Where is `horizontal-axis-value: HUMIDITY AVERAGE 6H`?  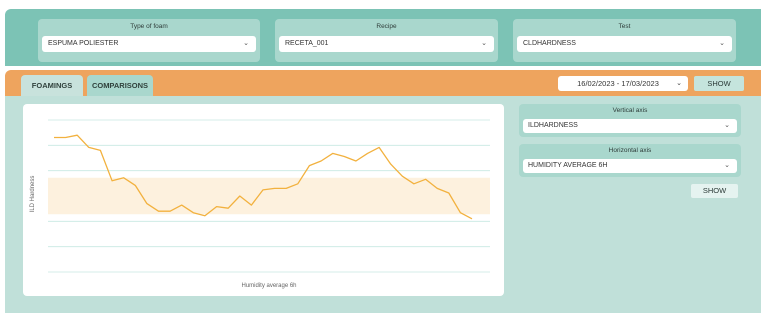
horizontal-axis-value: HUMIDITY AVERAGE 6H is located at coordinates (568, 165).